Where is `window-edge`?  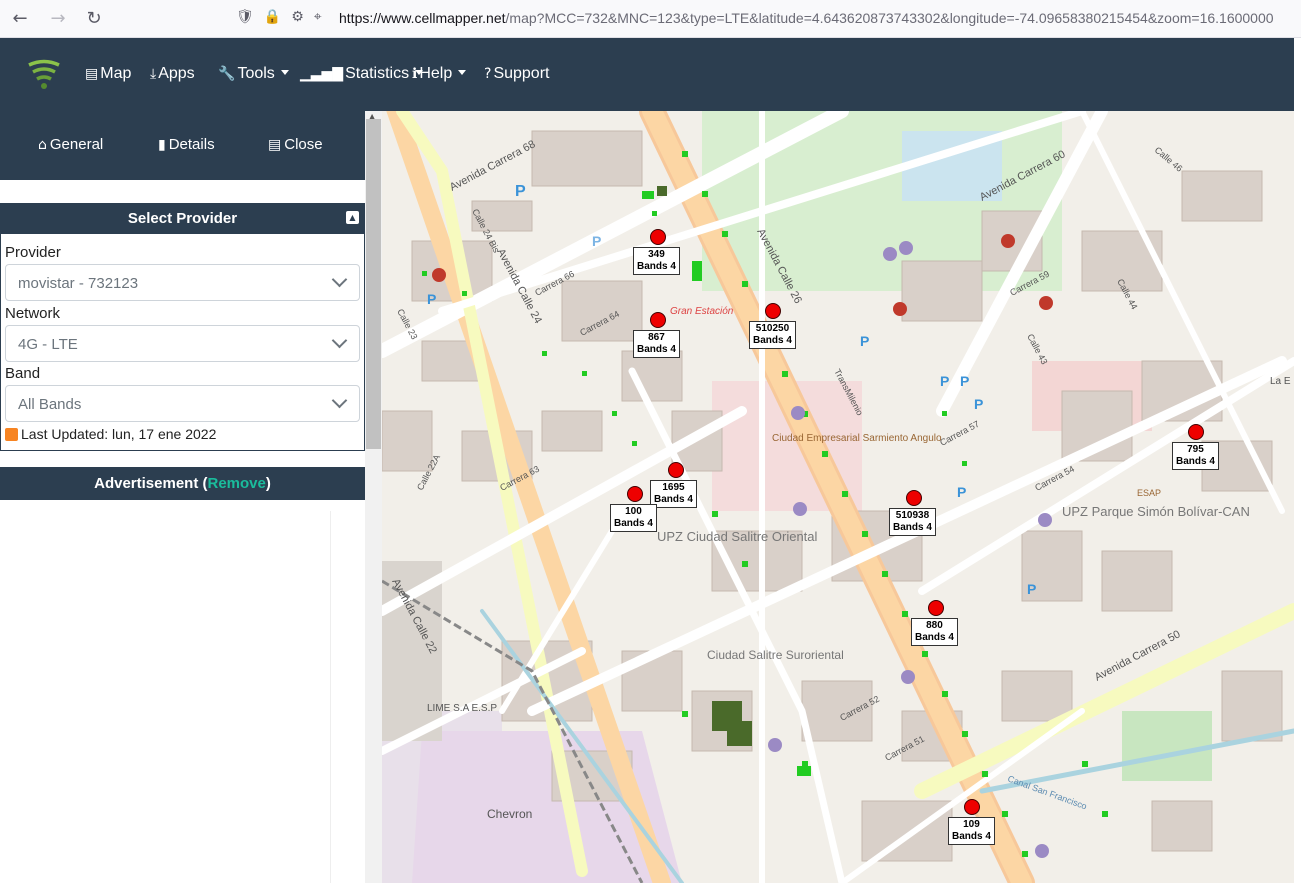 window-edge is located at coordinates (1297, 460).